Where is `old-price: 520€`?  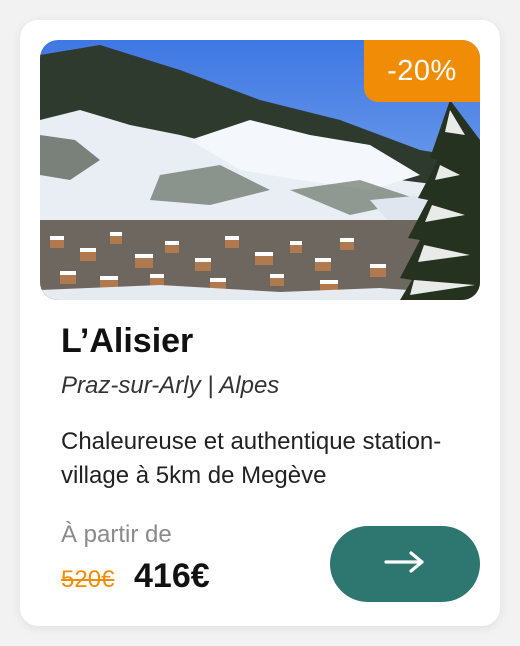
old-price: 520€ is located at coordinates (88, 579).